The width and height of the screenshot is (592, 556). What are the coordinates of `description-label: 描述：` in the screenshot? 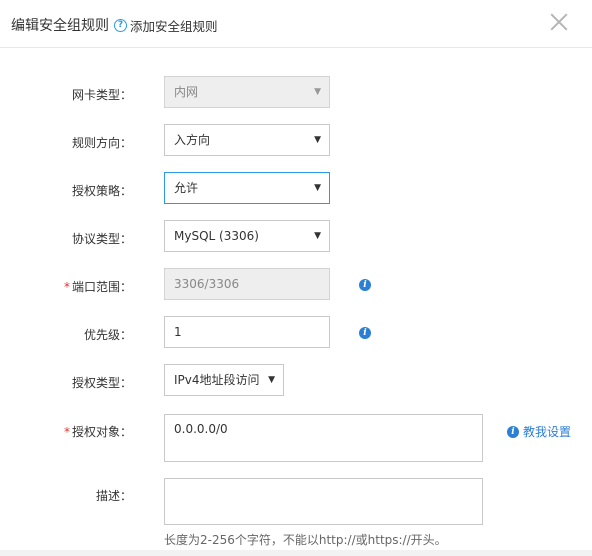 It's located at (113, 496).